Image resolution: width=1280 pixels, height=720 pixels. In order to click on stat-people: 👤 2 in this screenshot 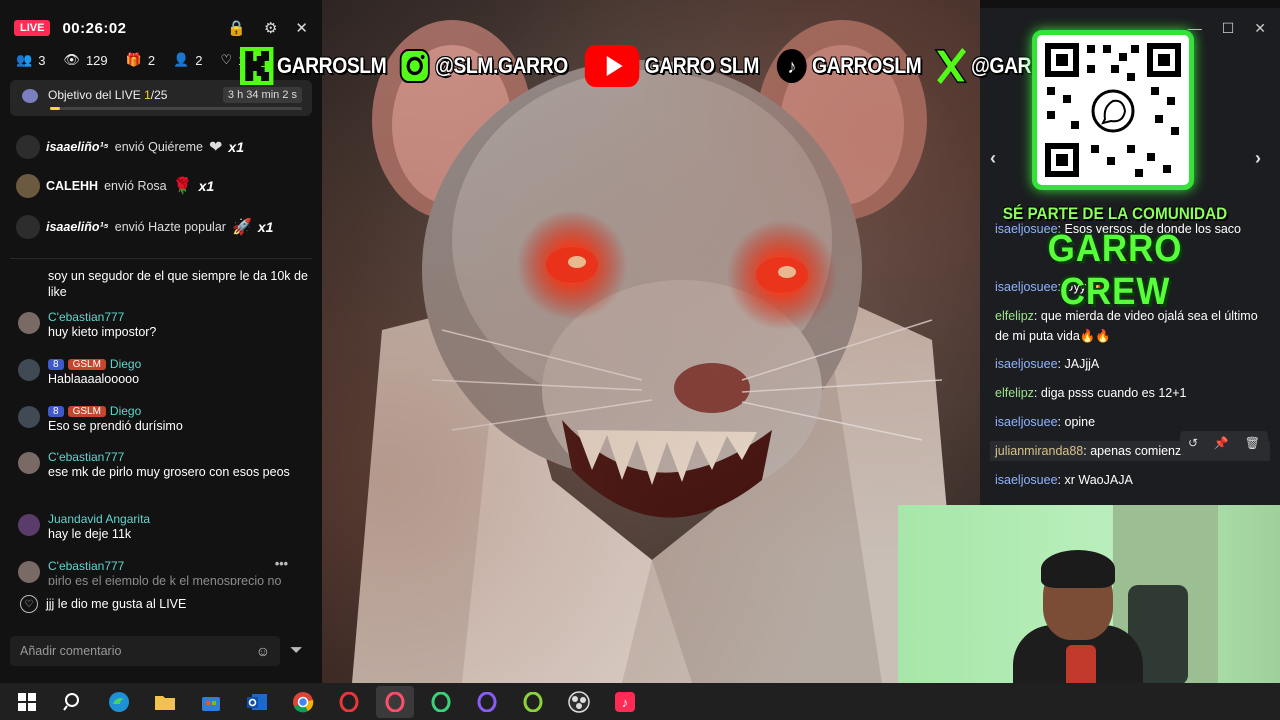, I will do `click(187, 60)`.